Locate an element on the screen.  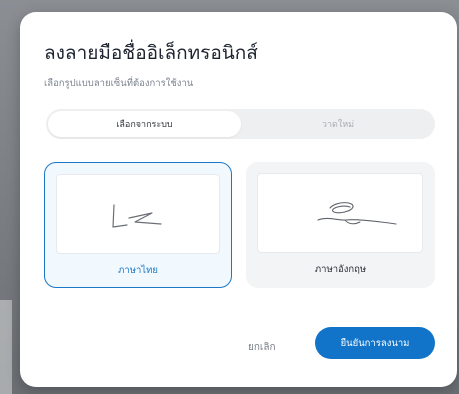
dialog-title: ลงลายมือชื่ออิเล็กทรอนิกส์ is located at coordinates (151, 53).